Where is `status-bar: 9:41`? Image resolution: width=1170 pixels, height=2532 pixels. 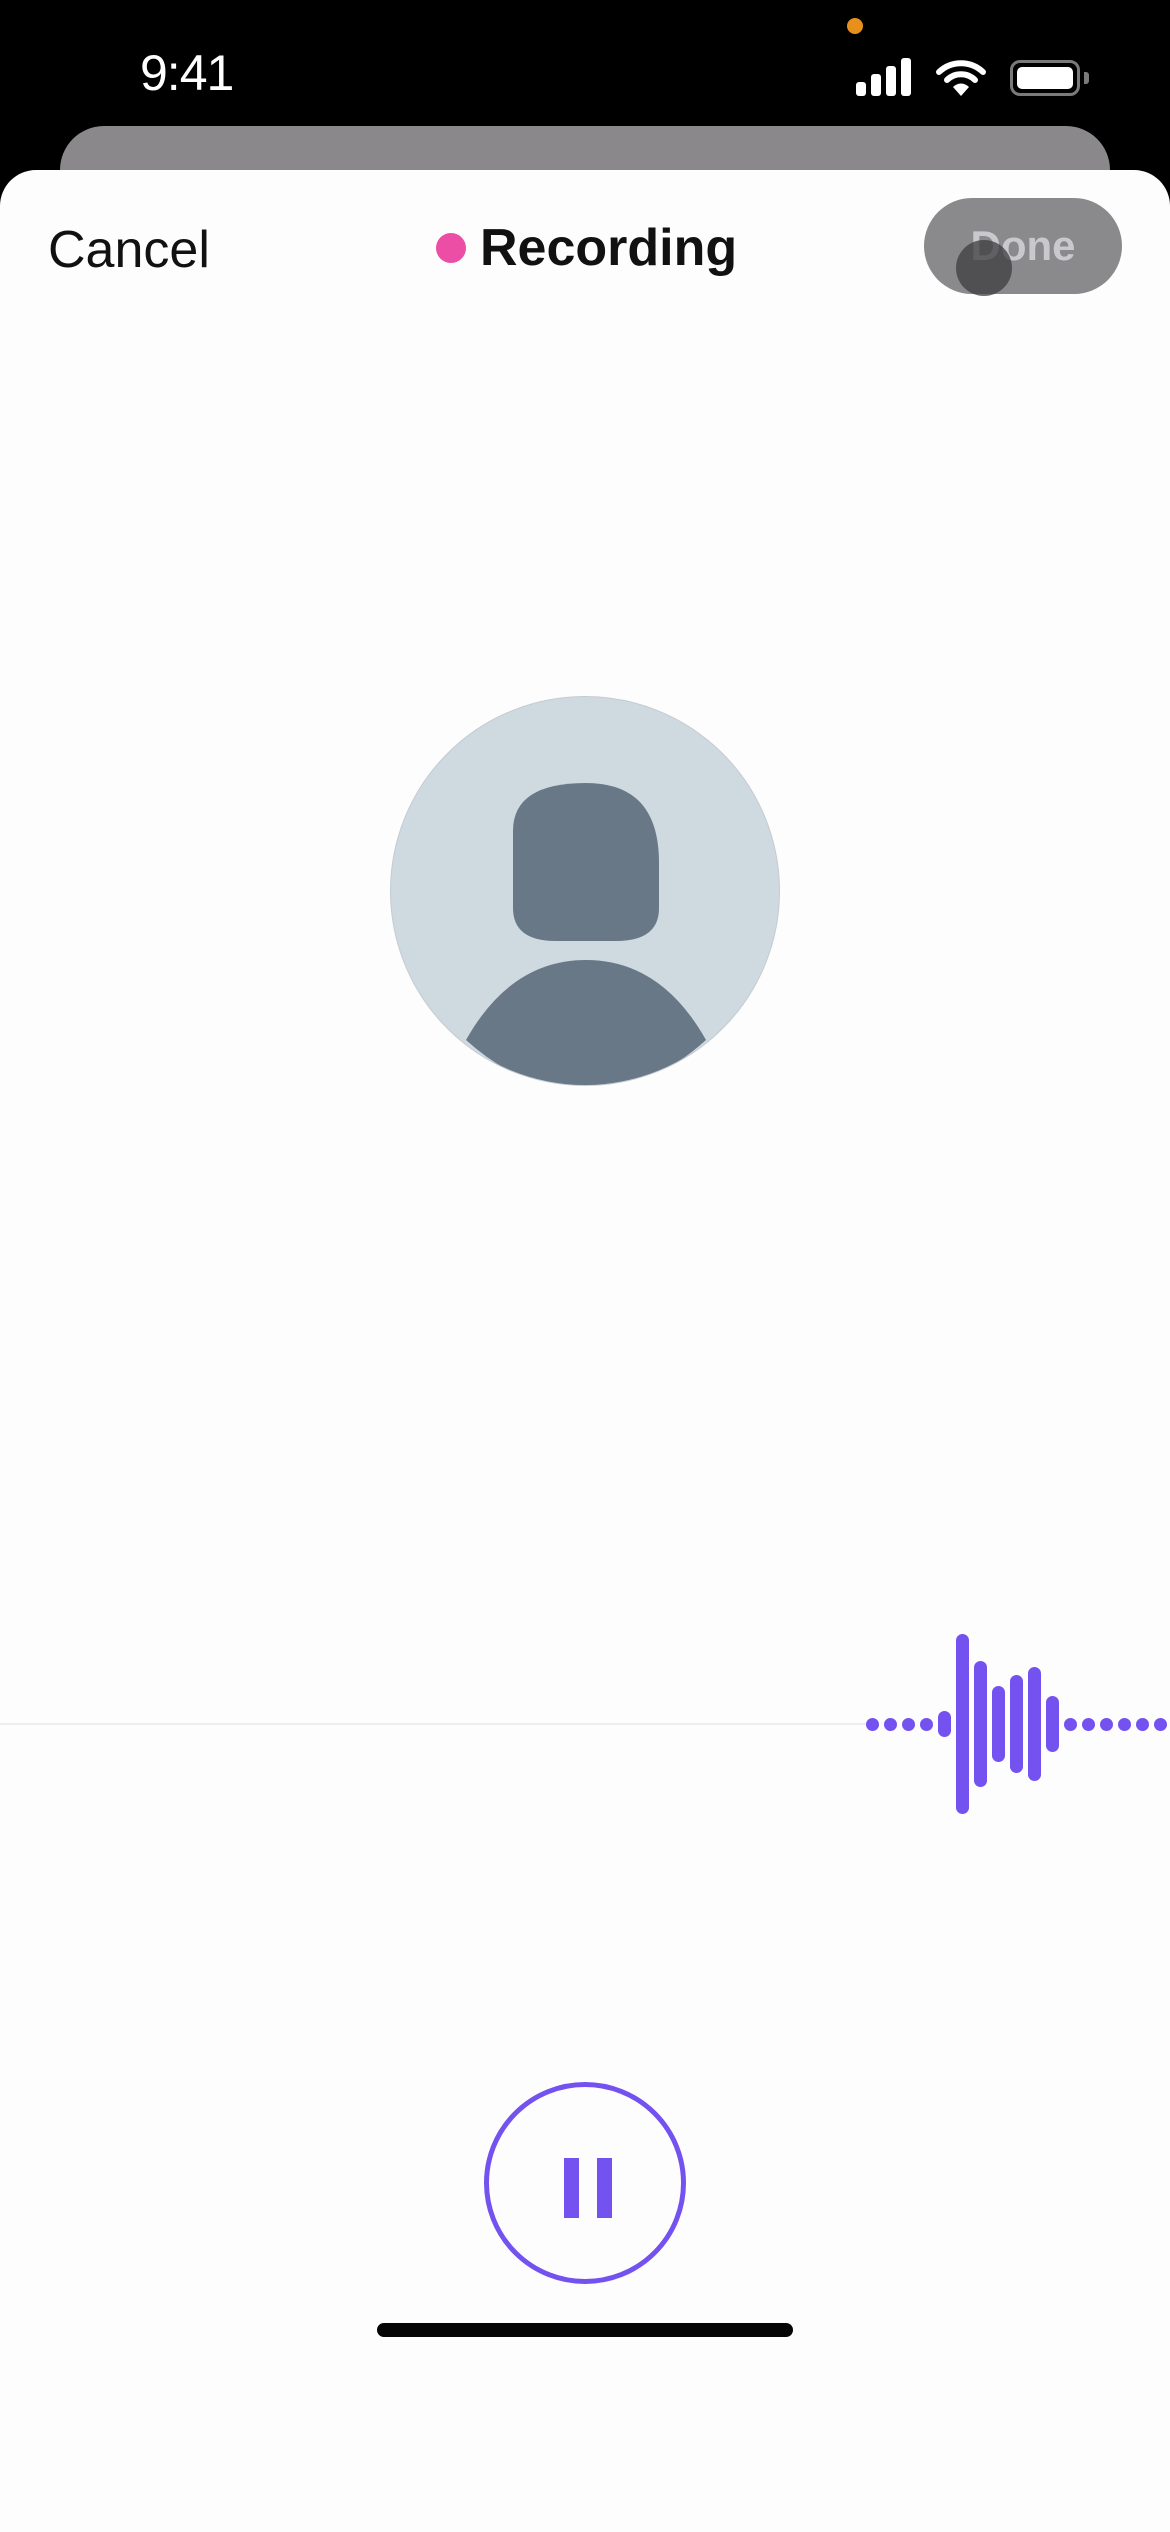
status-bar: 9:41 is located at coordinates (585, 62).